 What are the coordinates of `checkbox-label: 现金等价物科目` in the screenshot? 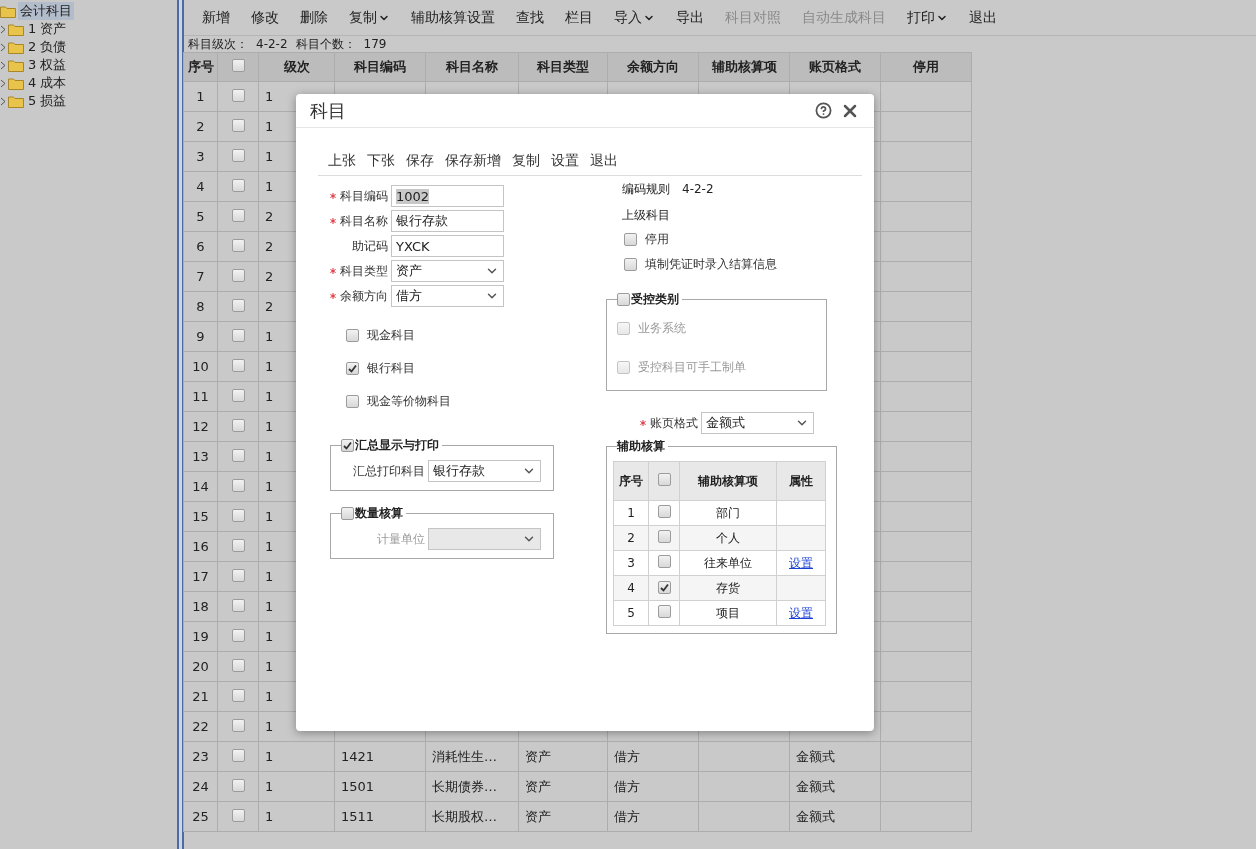 It's located at (409, 401).